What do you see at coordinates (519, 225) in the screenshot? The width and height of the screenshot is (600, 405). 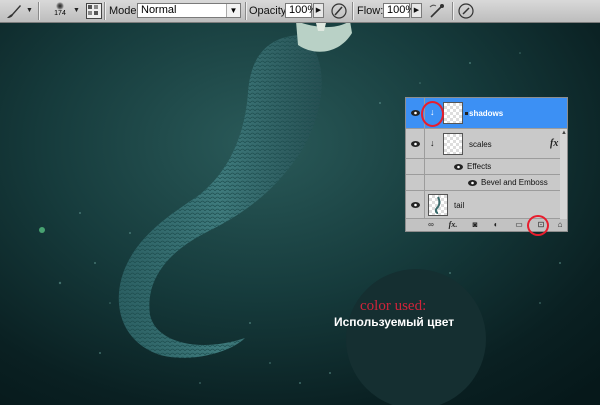 I see `folder-icon: ▭` at bounding box center [519, 225].